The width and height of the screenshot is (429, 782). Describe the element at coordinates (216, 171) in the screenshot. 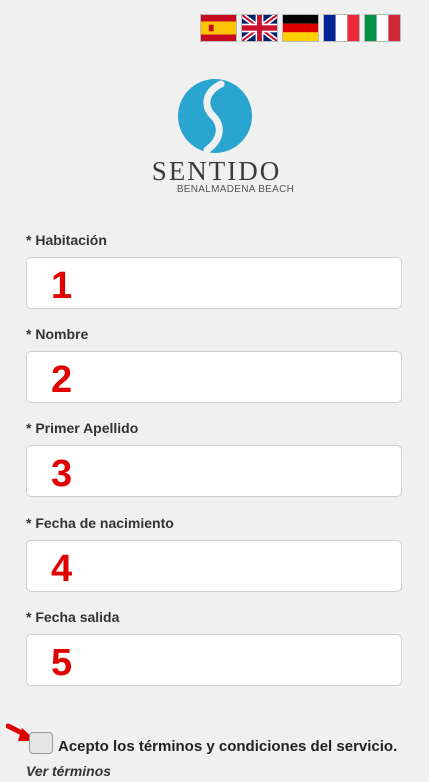

I see `logo-name: SENTIDO` at that location.